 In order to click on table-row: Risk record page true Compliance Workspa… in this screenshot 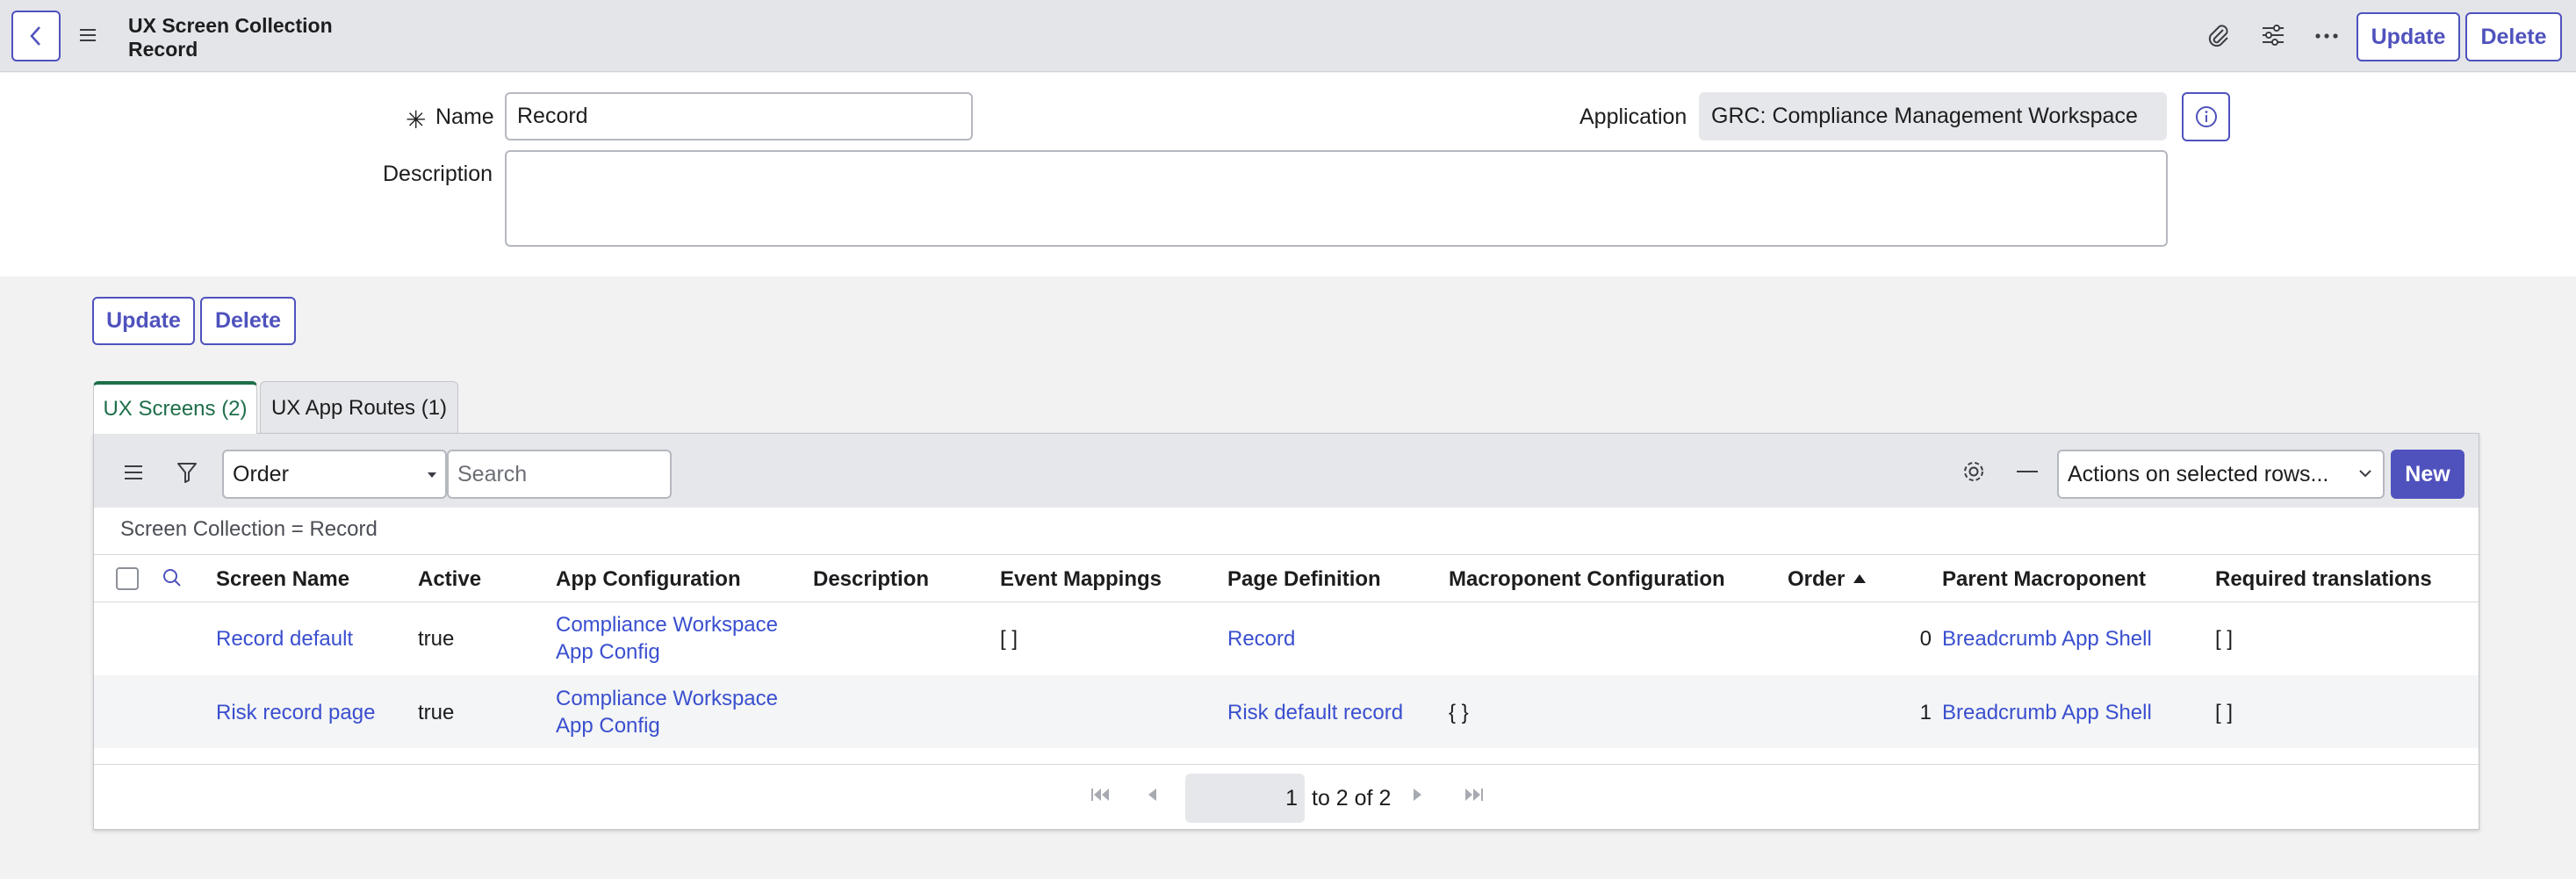, I will do `click(1286, 711)`.